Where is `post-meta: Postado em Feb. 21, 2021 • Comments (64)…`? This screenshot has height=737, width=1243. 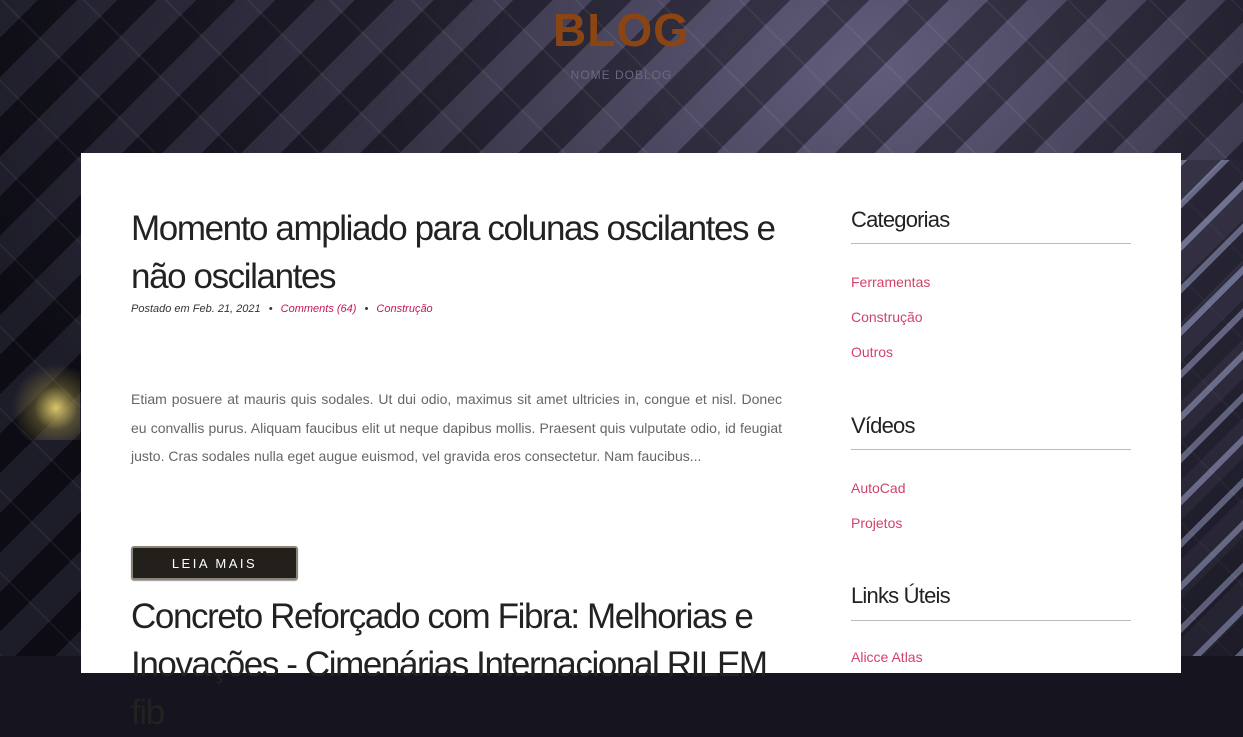 post-meta: Postado em Feb. 21, 2021 • Comments (64)… is located at coordinates (282, 309).